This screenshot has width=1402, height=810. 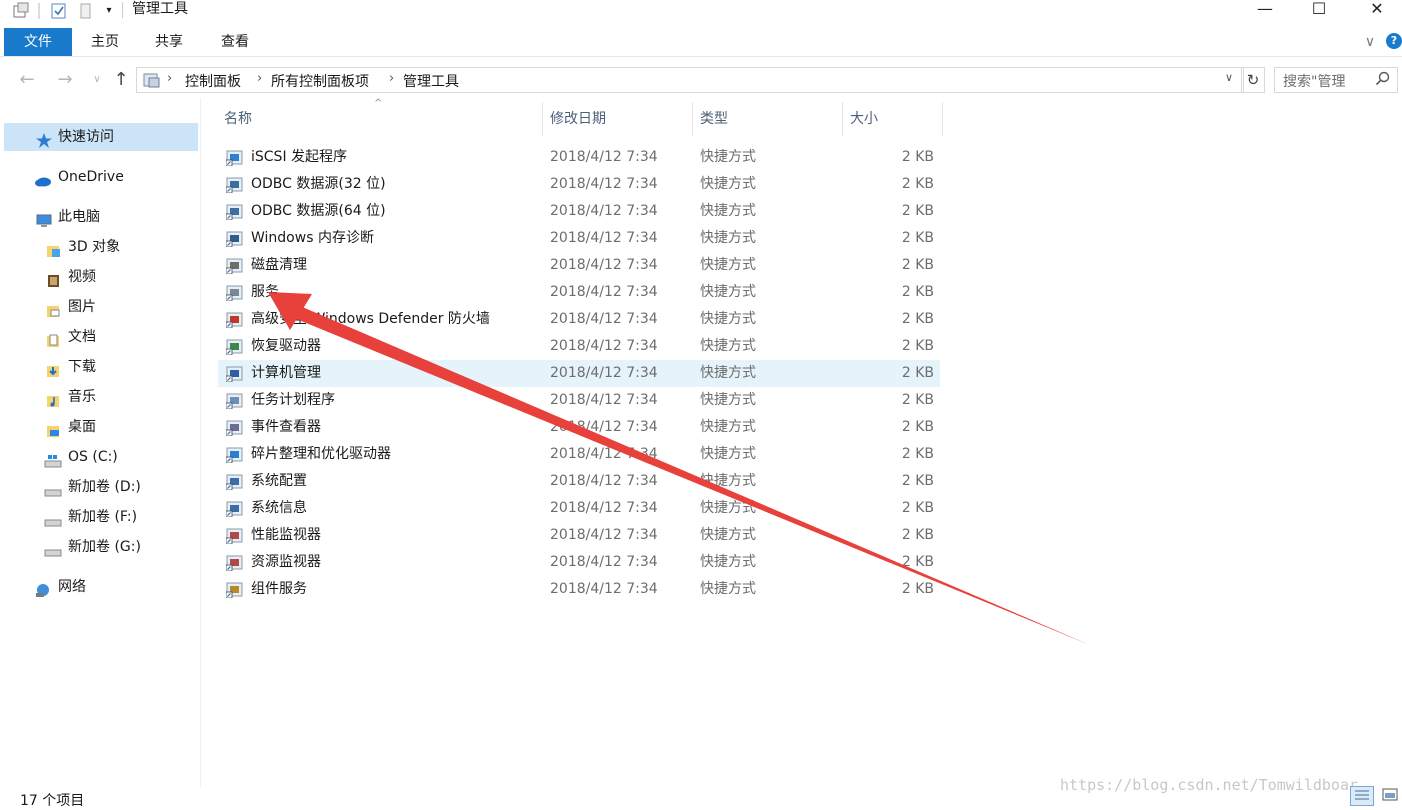 I want to click on computer-icon, so click(x=44, y=218).